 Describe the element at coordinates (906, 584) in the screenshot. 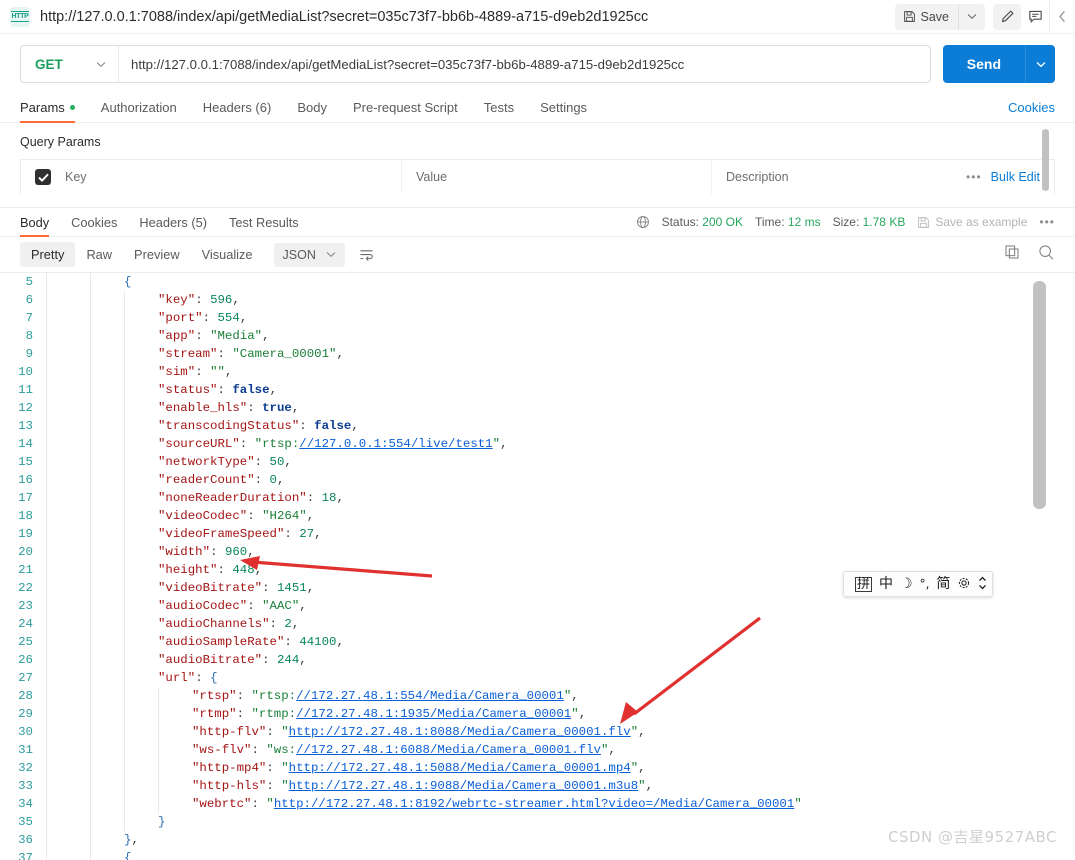

I see `ime-moon-icon: ☽` at that location.